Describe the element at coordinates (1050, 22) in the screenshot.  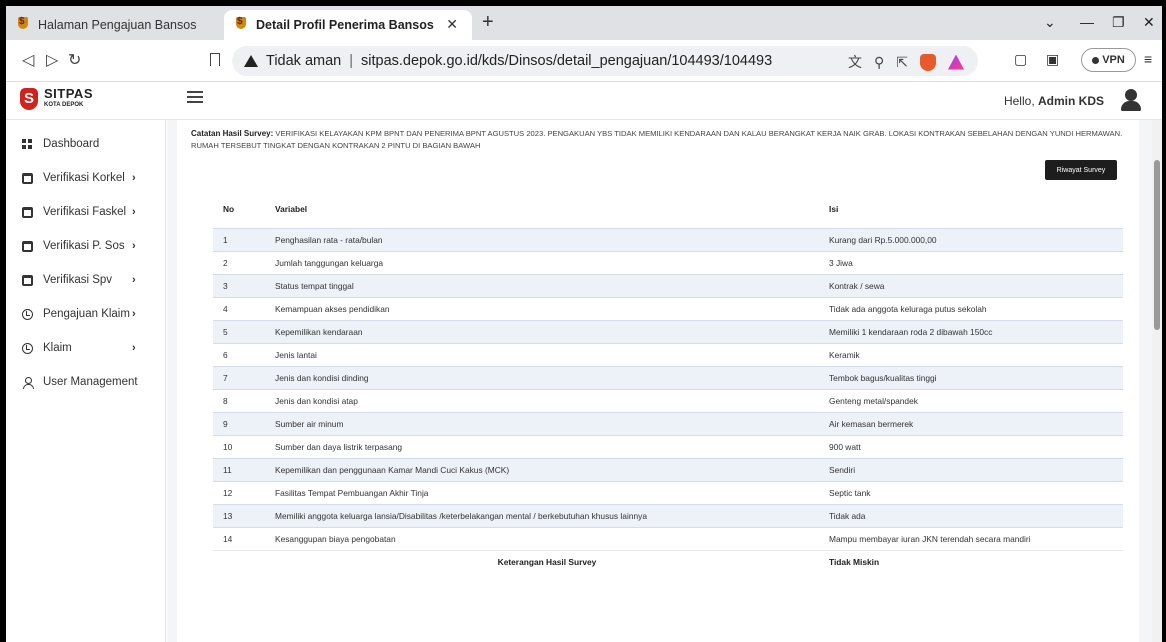
I see `chevron-down-icon: ⌄` at that location.